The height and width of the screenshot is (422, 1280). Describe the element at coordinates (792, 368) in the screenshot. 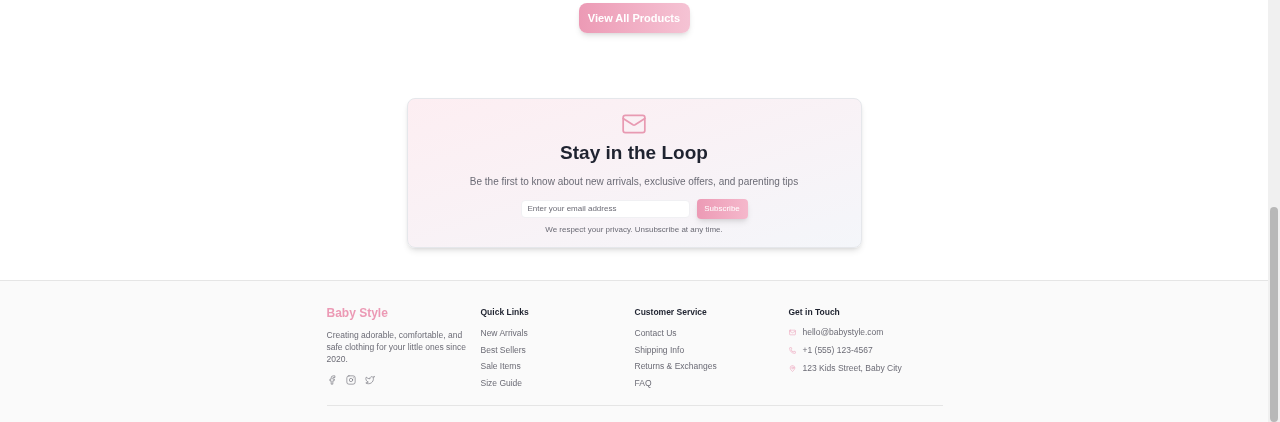

I see `map-pin-icon` at that location.